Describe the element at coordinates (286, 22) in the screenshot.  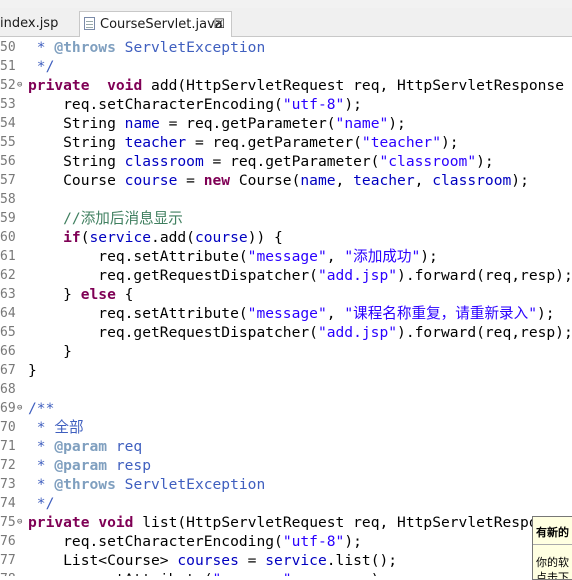
I see `editor-tab-bar: index.jsp CourseServlet.java ☒` at that location.